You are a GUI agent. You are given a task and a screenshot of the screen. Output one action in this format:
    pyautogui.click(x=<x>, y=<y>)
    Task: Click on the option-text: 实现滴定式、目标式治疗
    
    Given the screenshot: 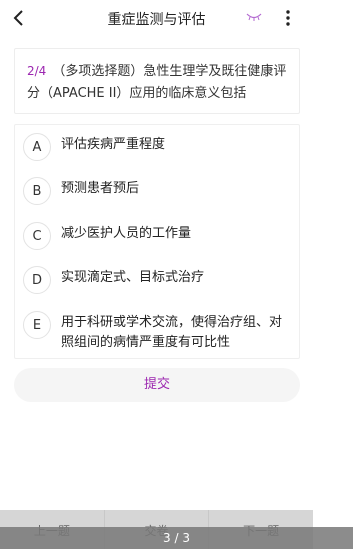 What is the action you would take?
    pyautogui.click(x=133, y=277)
    